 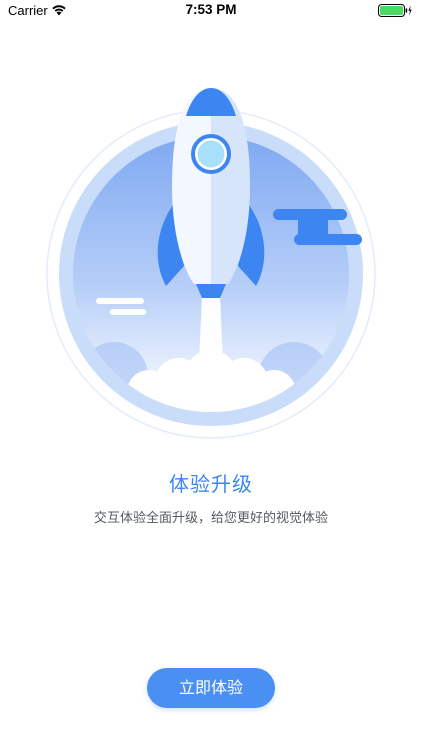 I want to click on page-title: 体验升级, so click(x=211, y=484).